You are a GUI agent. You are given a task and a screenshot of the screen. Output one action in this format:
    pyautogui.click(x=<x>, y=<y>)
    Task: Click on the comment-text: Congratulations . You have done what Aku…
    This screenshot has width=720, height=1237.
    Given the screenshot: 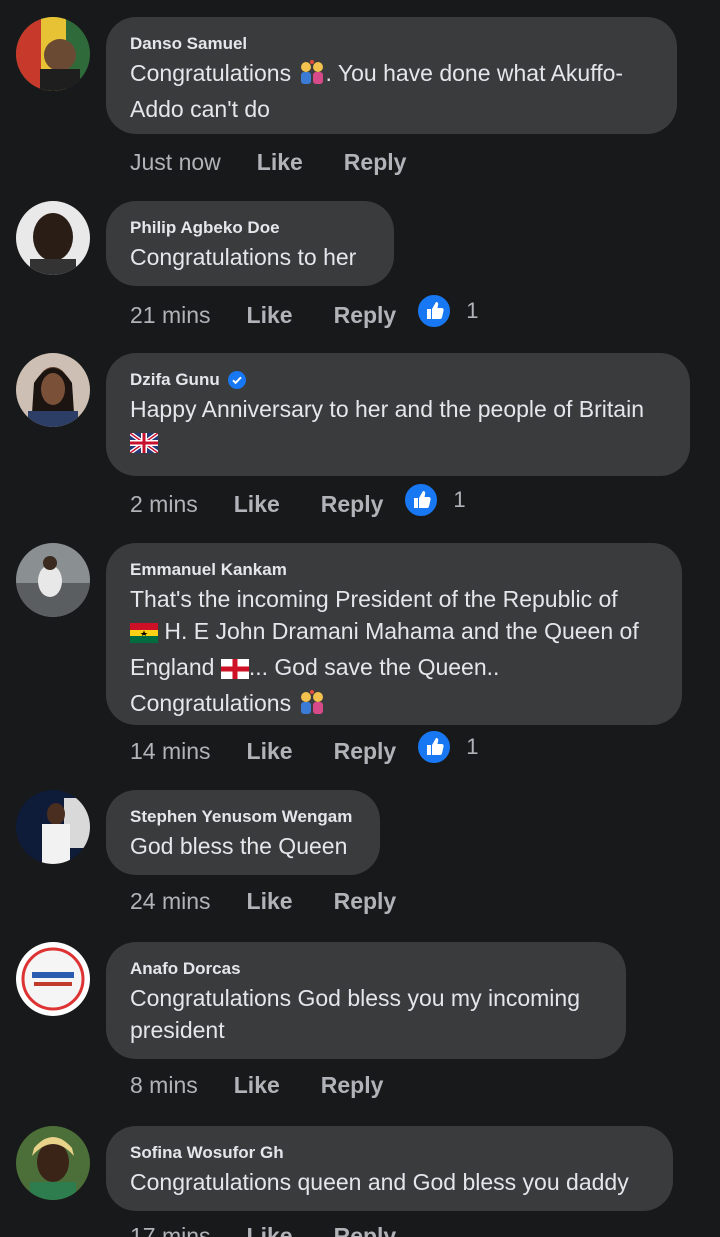 What is the action you would take?
    pyautogui.click(x=377, y=90)
    